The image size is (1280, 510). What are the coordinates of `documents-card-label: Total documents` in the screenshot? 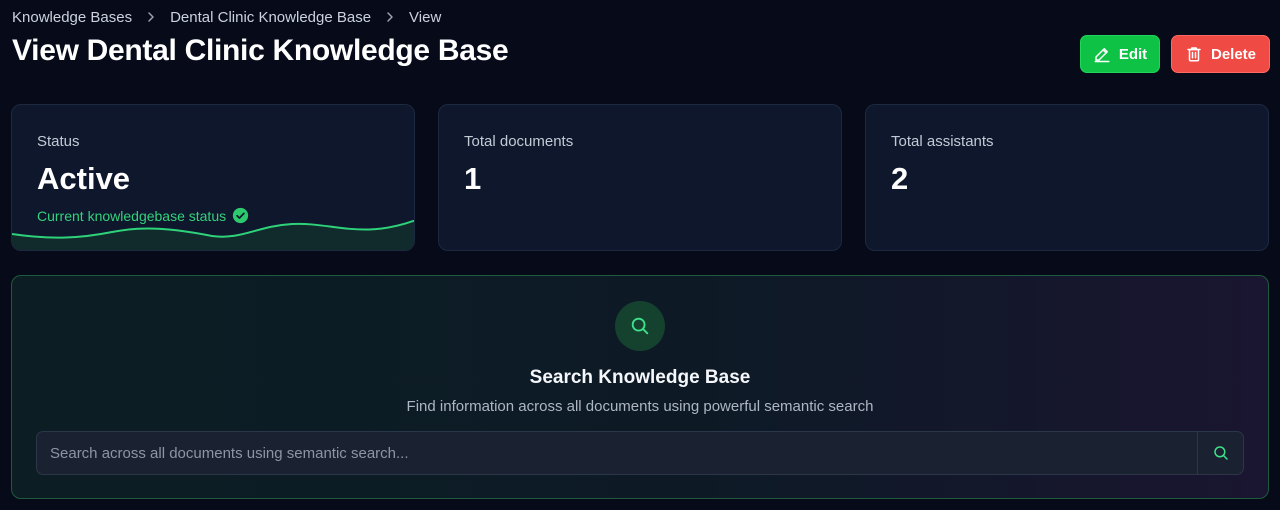 It's located at (519, 141).